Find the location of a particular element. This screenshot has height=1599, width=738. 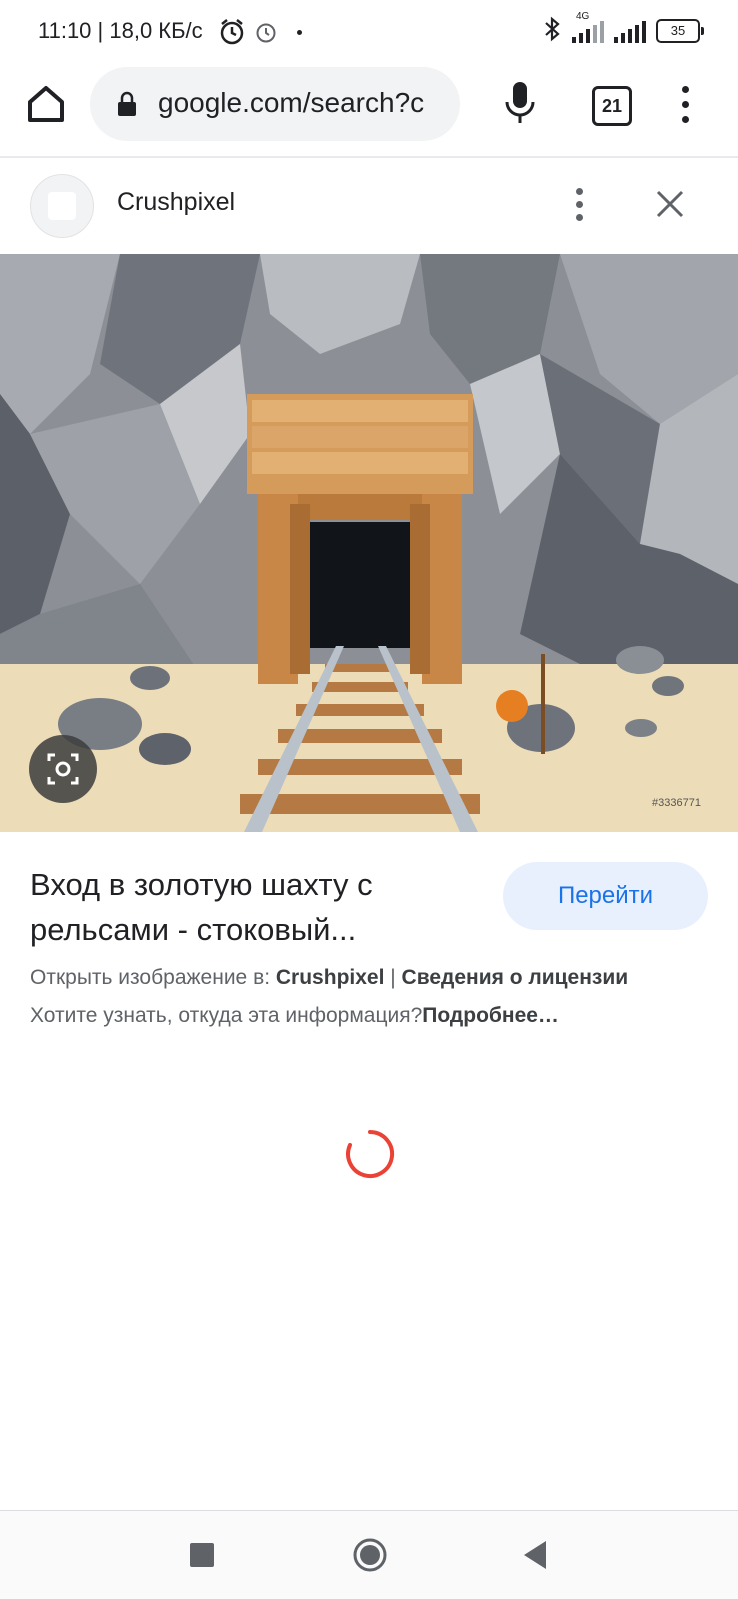

favicon-placeholder-icon is located at coordinates (62, 206).